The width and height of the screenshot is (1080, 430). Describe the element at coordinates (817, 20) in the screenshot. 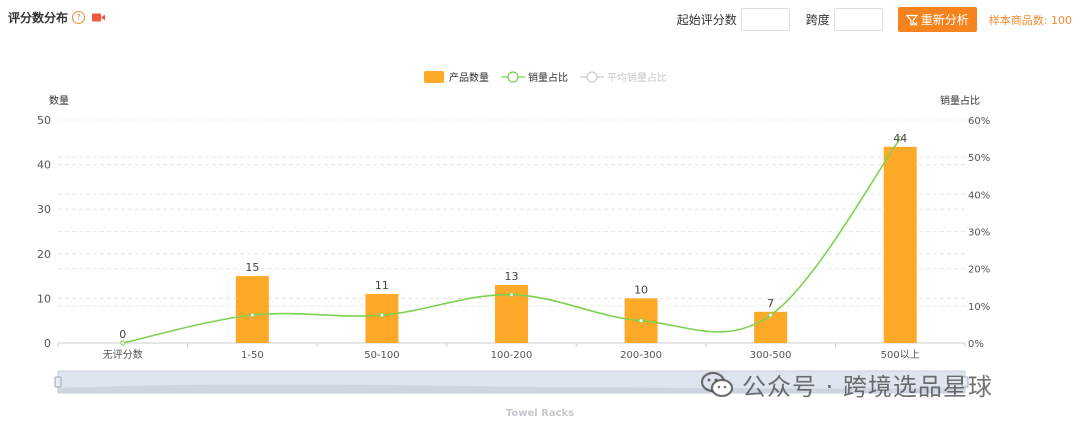

I see `span-label: 跨度` at that location.